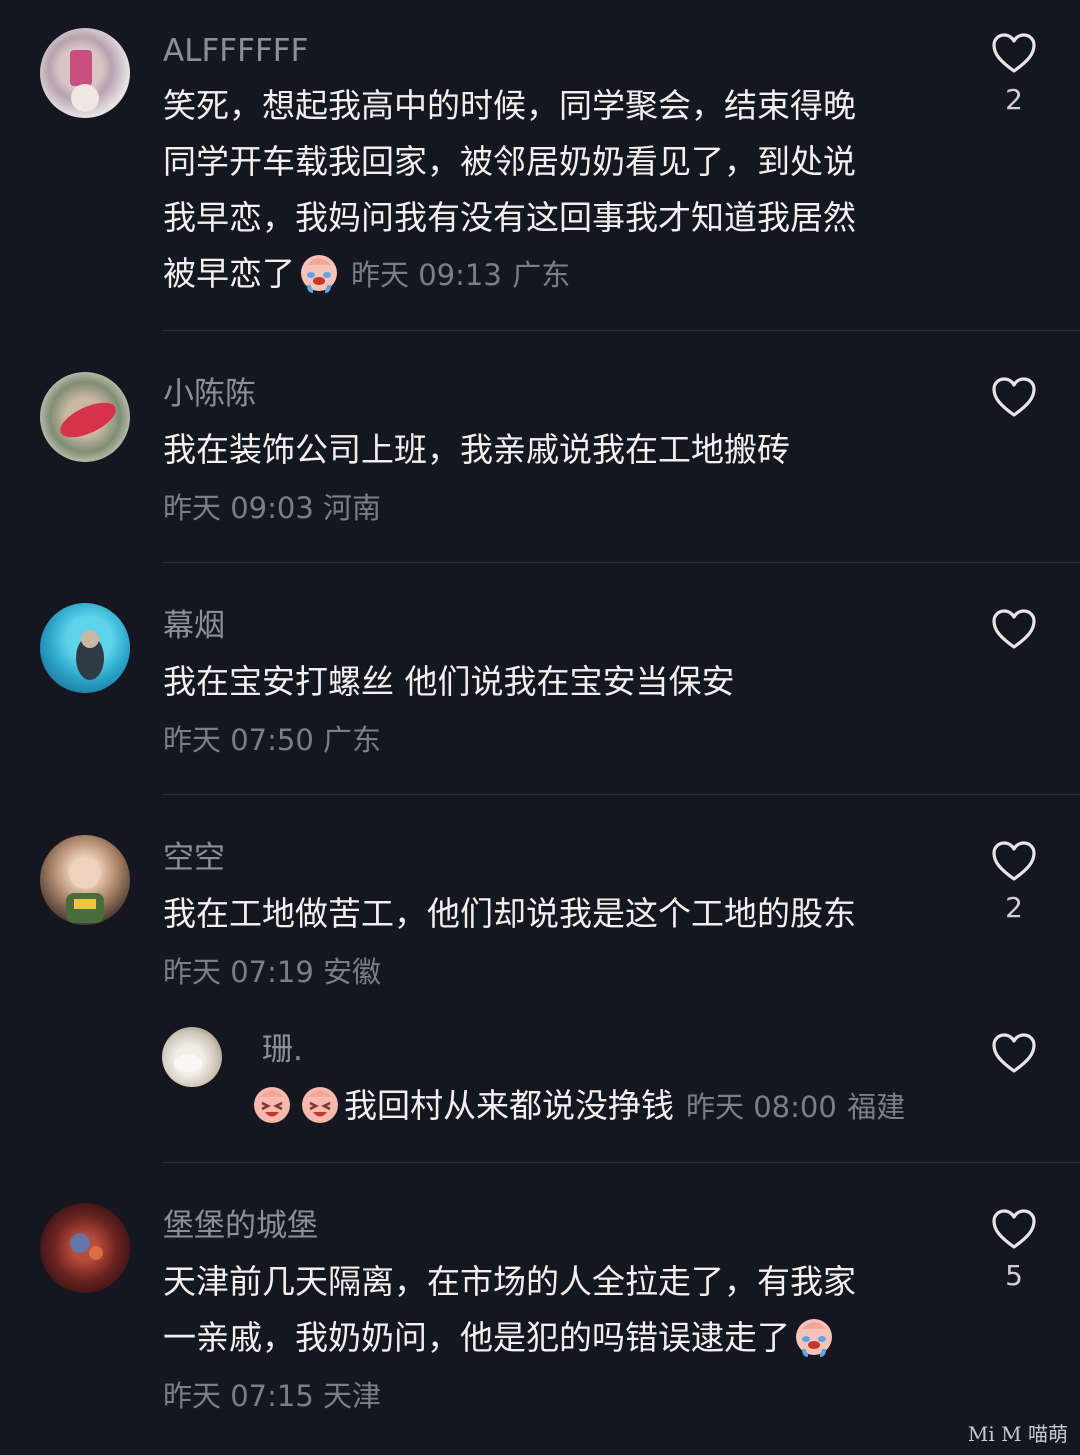  I want to click on comment-line: 我在装饰公司上班，我亲戚说我在工地搬砖, so click(476, 449).